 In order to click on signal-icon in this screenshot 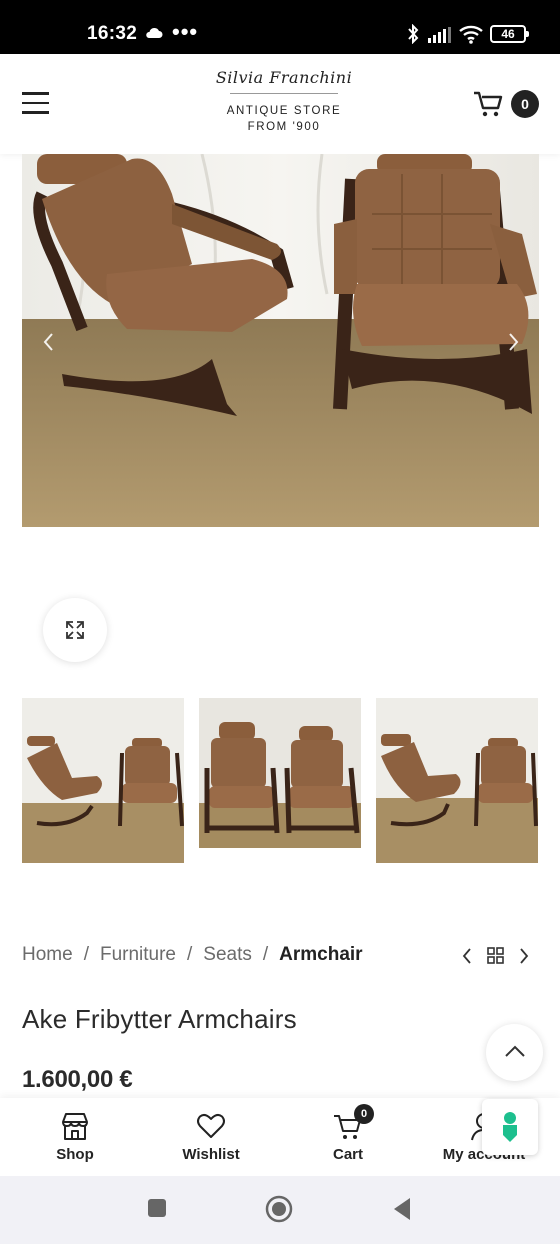, I will do `click(441, 37)`.